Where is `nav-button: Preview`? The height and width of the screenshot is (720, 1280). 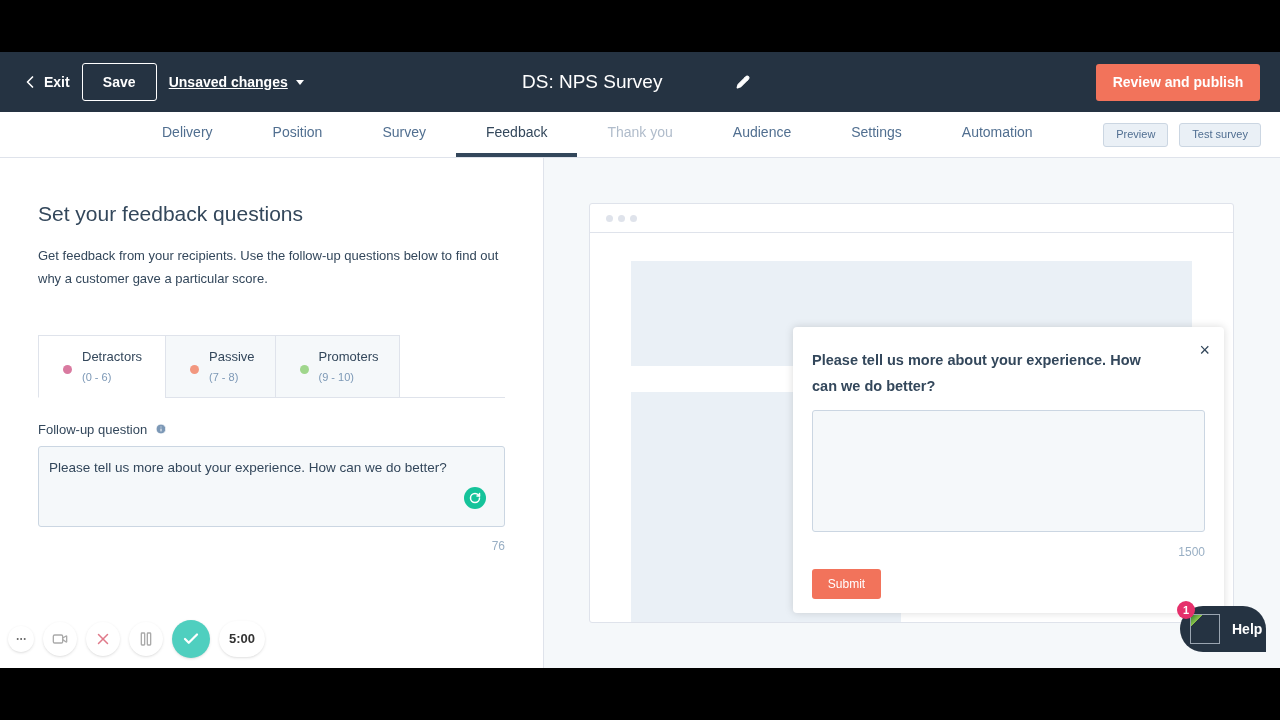 nav-button: Preview is located at coordinates (1136, 134).